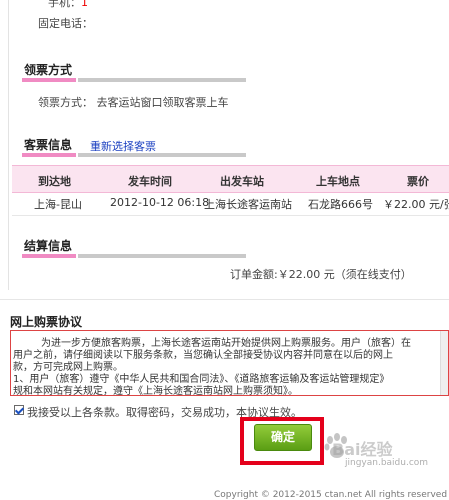  Describe the element at coordinates (162, 155) in the screenshot. I see `ticket-title-bar` at that location.